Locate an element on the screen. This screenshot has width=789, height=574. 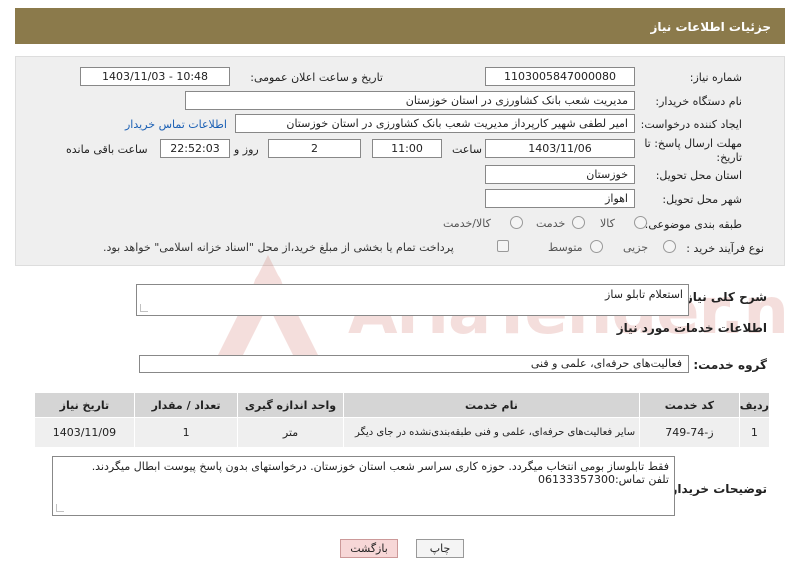
category-radio-goods-service is located at coordinates (516, 222).